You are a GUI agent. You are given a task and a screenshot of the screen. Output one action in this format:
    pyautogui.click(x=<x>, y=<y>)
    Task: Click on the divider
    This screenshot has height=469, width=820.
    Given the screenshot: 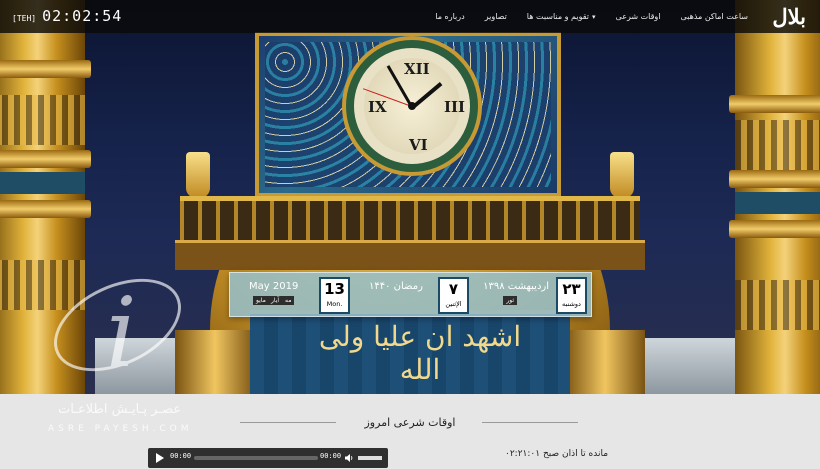 What is the action you would take?
    pyautogui.click(x=530, y=422)
    